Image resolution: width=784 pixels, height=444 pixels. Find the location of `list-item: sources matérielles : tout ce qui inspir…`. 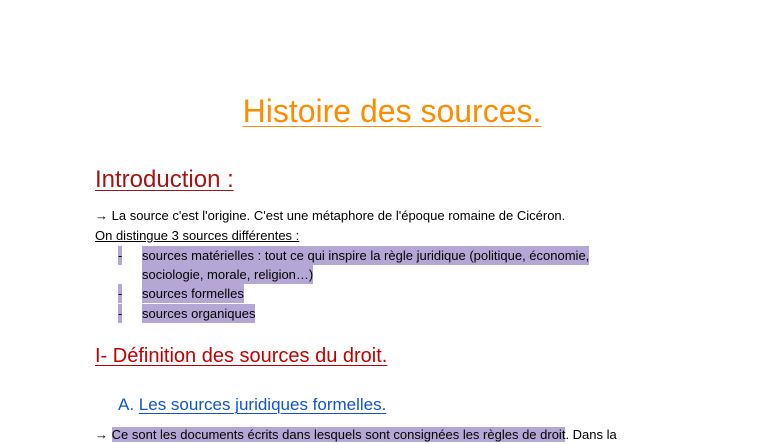

list-item: sources matérielles : tout ce qui inspir… is located at coordinates (366, 255).